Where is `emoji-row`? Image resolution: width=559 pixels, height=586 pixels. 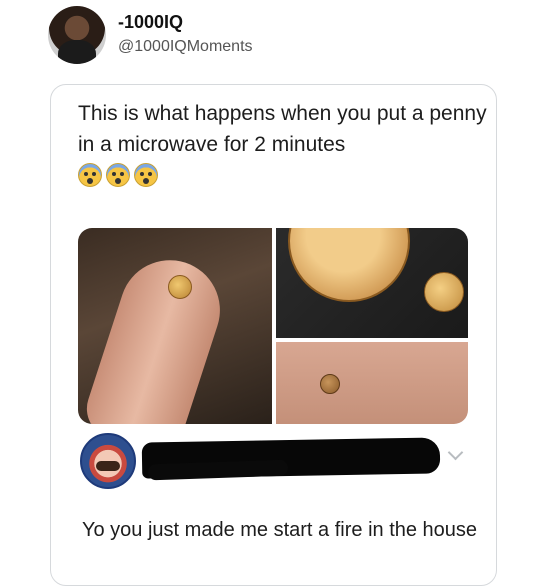 emoji-row is located at coordinates (118, 175).